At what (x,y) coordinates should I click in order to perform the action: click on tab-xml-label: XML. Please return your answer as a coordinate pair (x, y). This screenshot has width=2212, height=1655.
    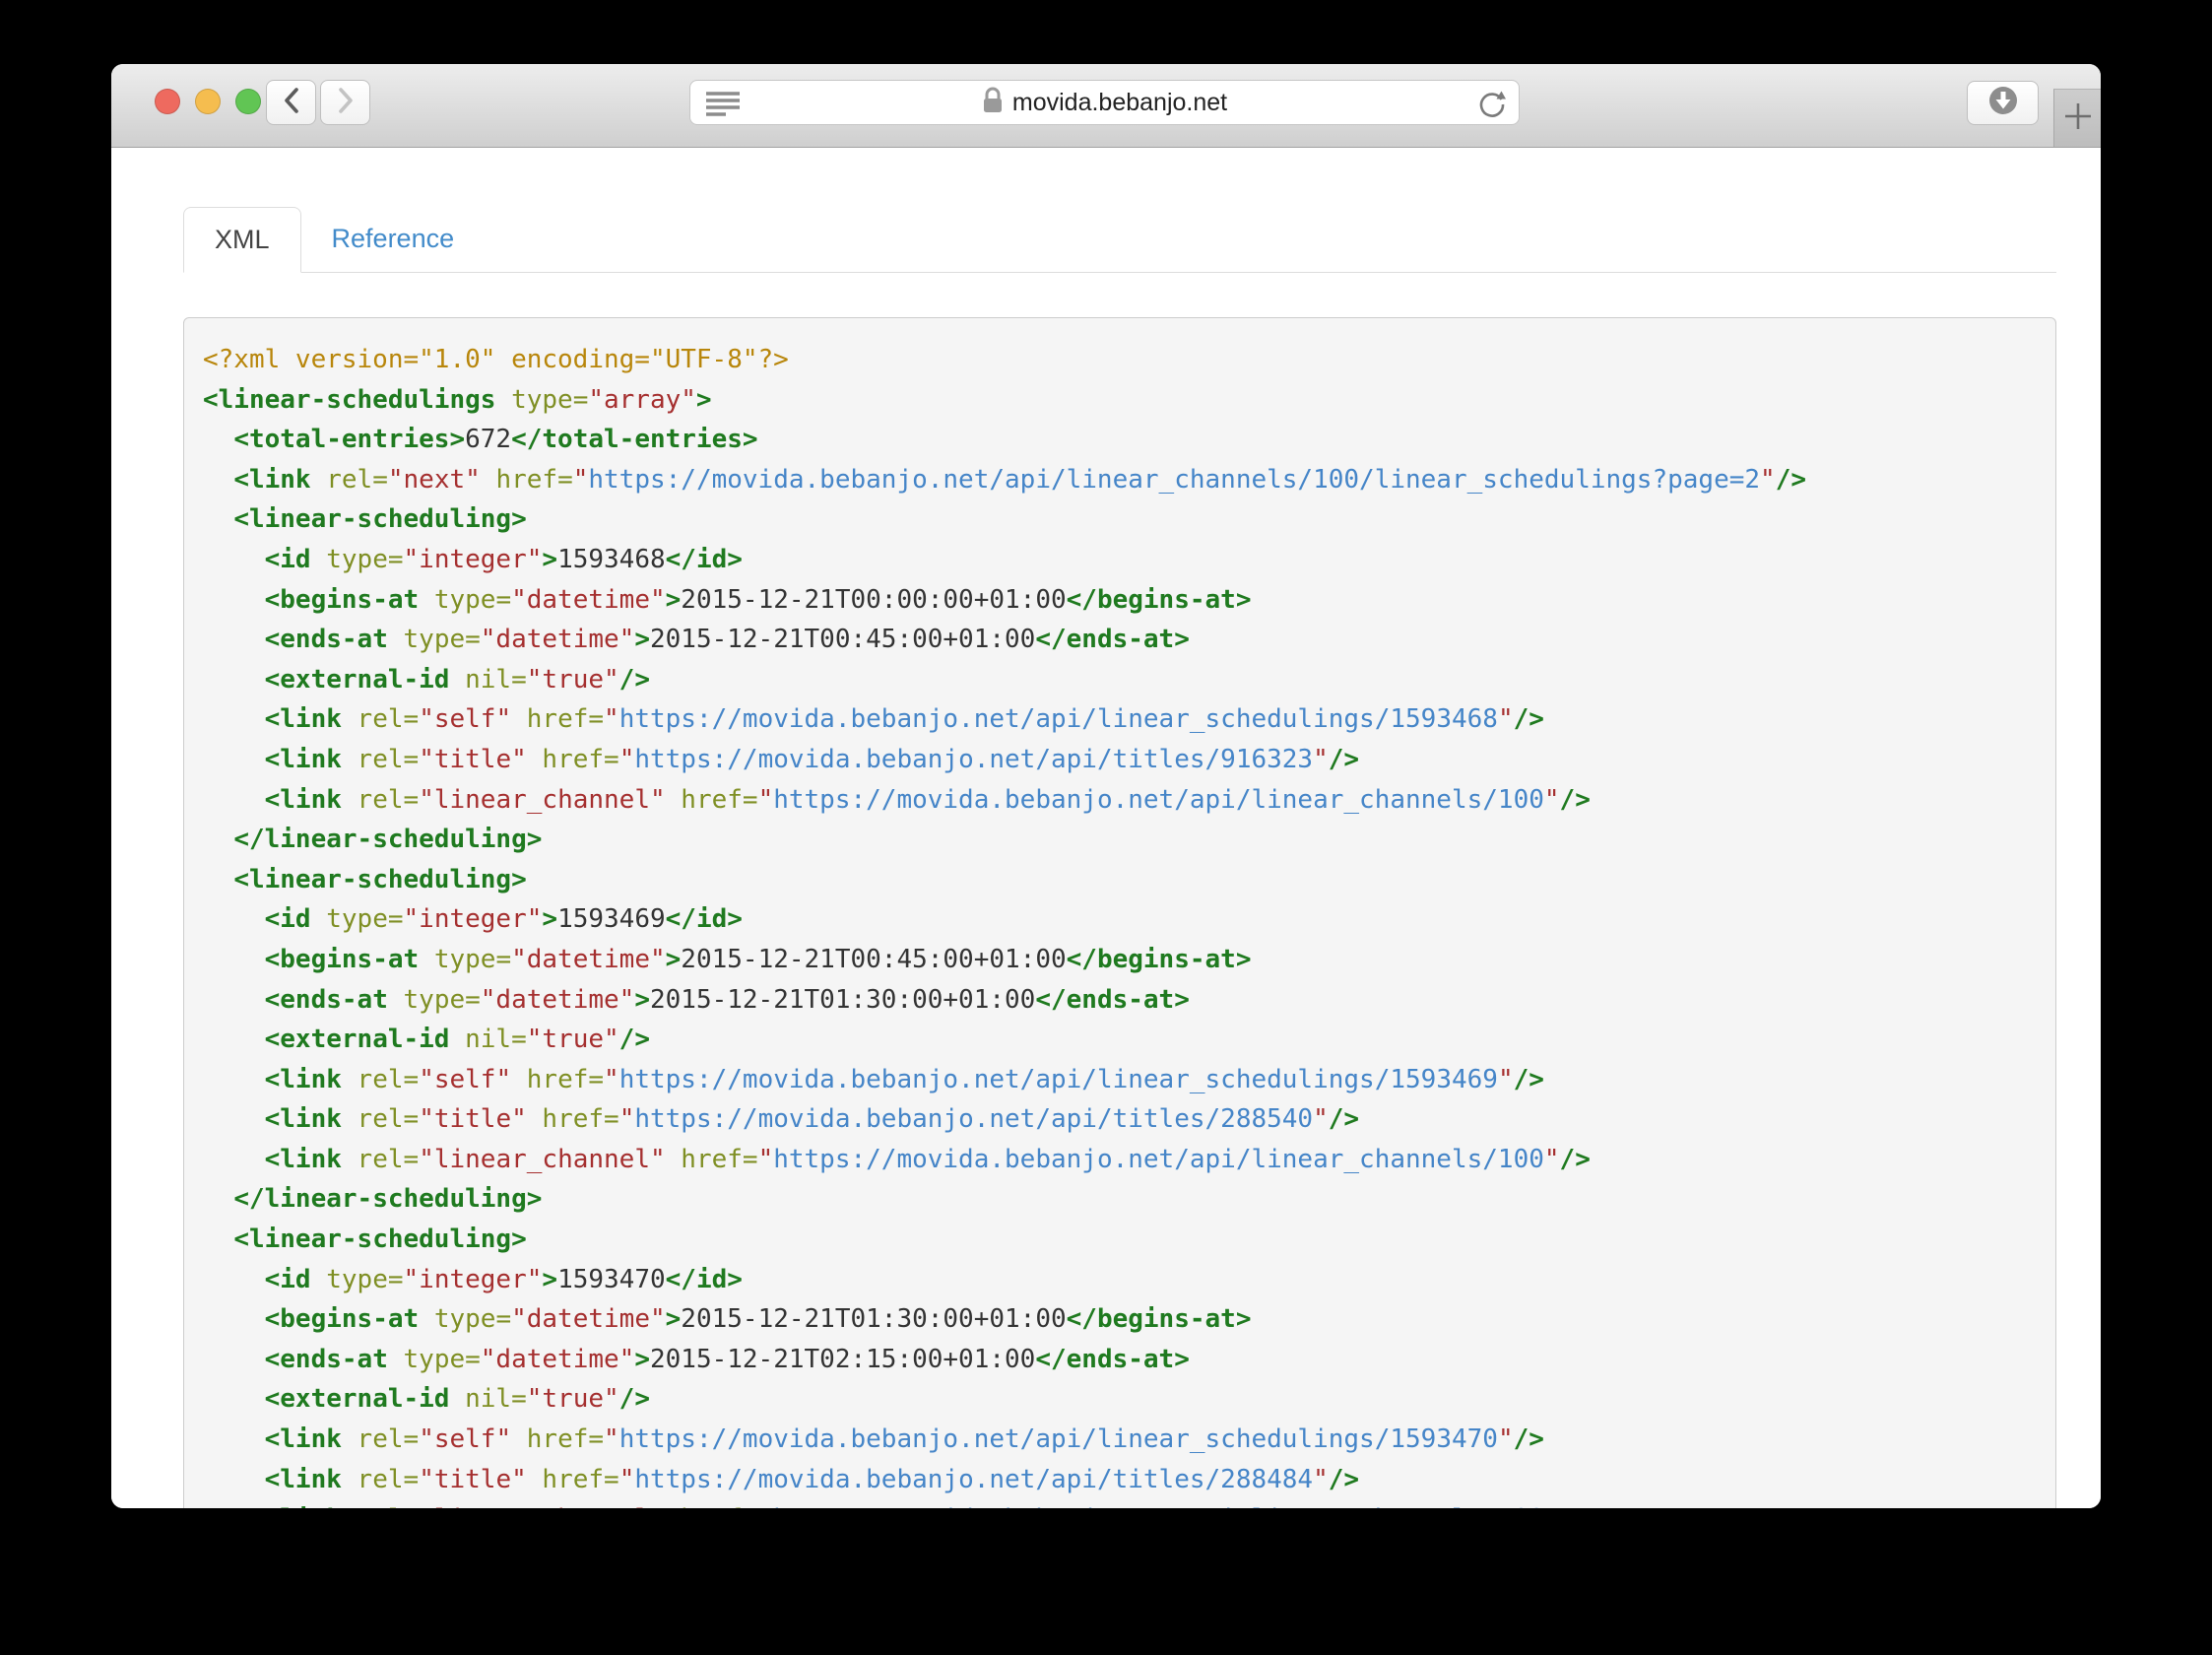
    Looking at the image, I should click on (242, 240).